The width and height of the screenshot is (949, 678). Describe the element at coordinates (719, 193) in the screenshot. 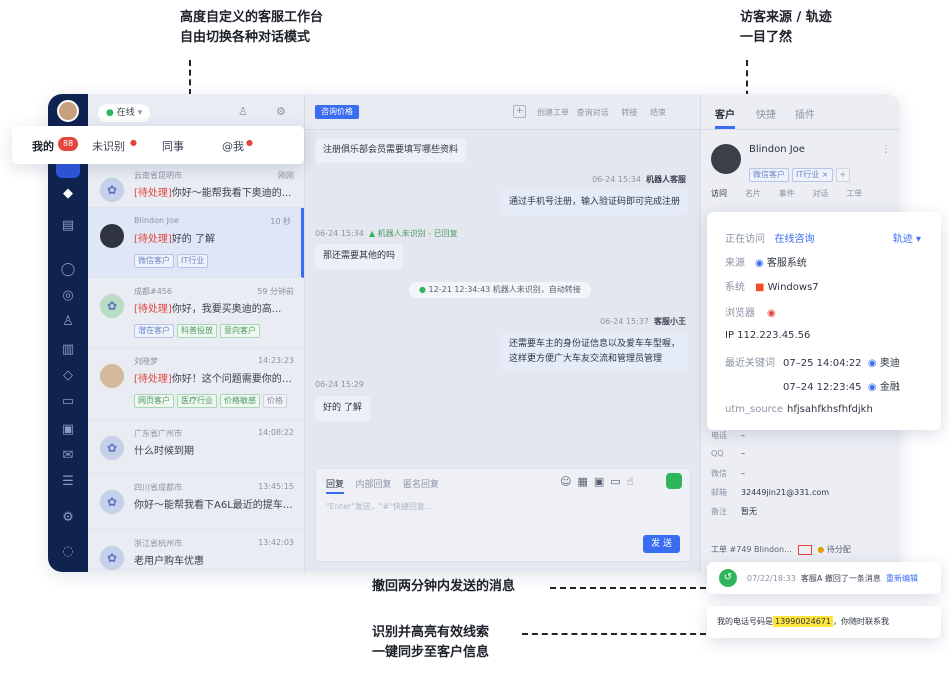

I see `subtab-visit: 访问` at that location.